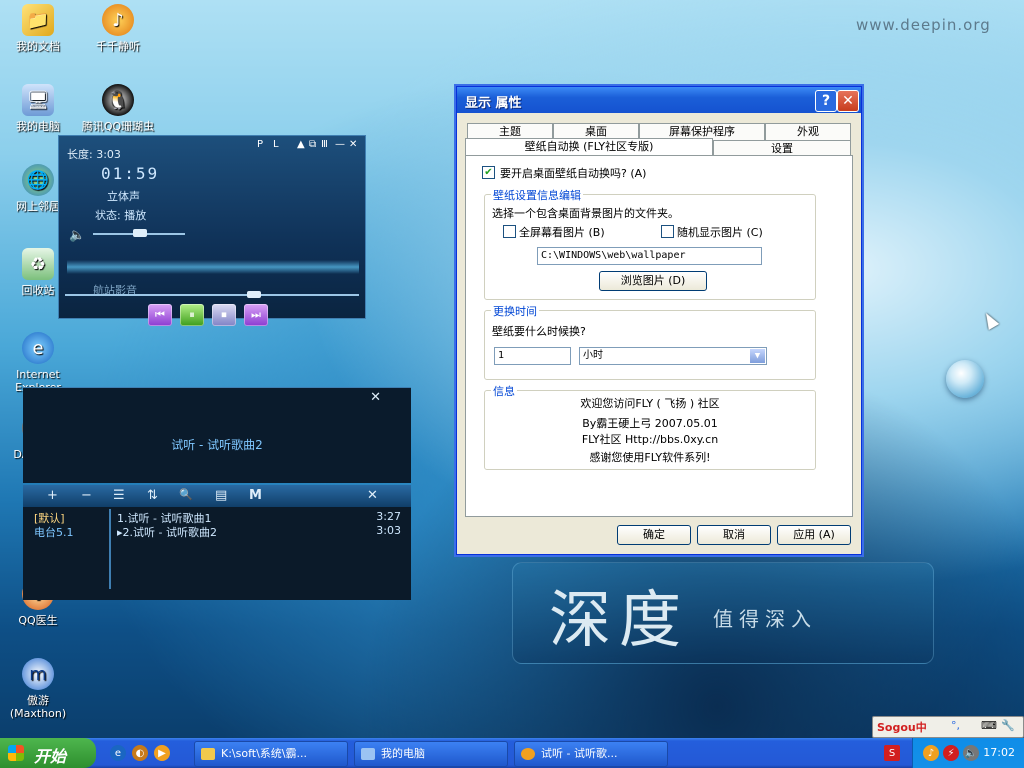  Describe the element at coordinates (324, 144) in the screenshot. I see `player-menu-button: Ⅲ` at that location.